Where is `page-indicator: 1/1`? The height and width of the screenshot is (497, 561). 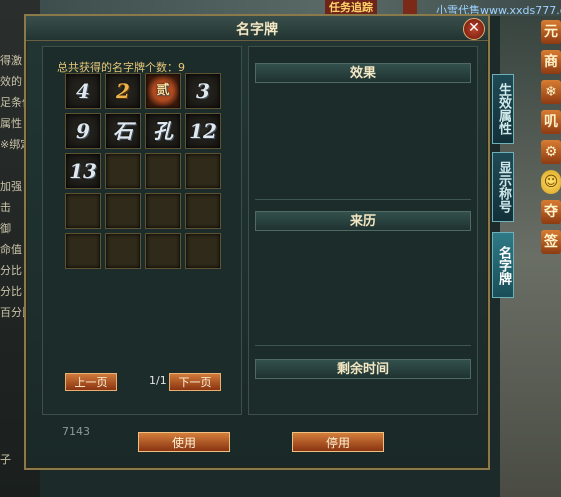
page-indicator: 1/1 is located at coordinates (158, 380).